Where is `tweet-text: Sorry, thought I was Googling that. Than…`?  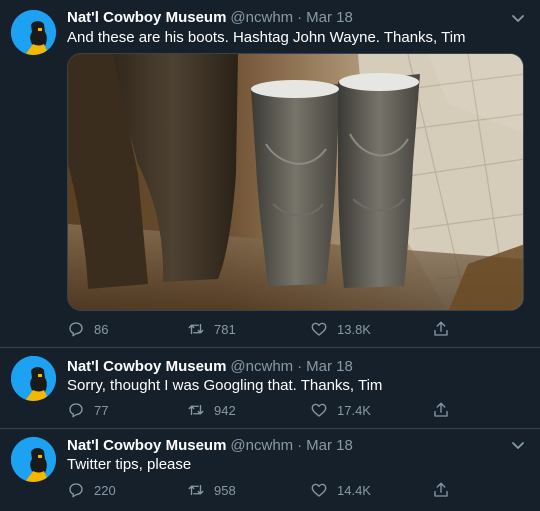
tweet-text: Sorry, thought I was Googling that. Than… is located at coordinates (225, 385).